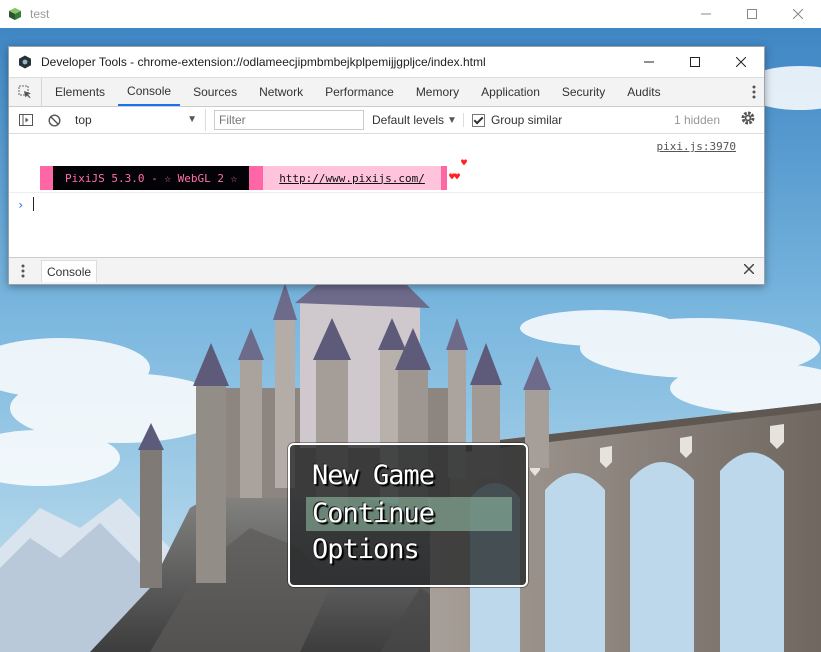 The height and width of the screenshot is (652, 821). Describe the element at coordinates (40, 14) in the screenshot. I see `game-window-title: test` at that location.